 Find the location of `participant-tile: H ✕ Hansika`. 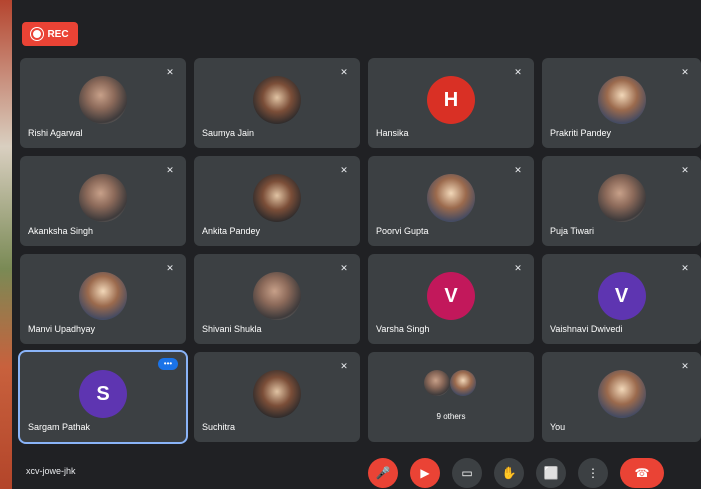

participant-tile: H ✕ Hansika is located at coordinates (451, 103).